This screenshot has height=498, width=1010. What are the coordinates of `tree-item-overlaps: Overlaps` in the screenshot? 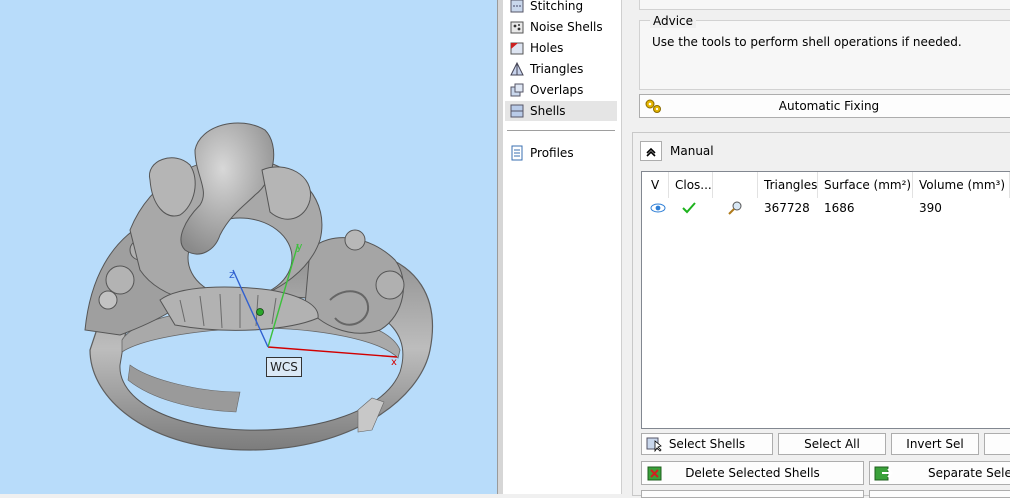 It's located at (561, 90).